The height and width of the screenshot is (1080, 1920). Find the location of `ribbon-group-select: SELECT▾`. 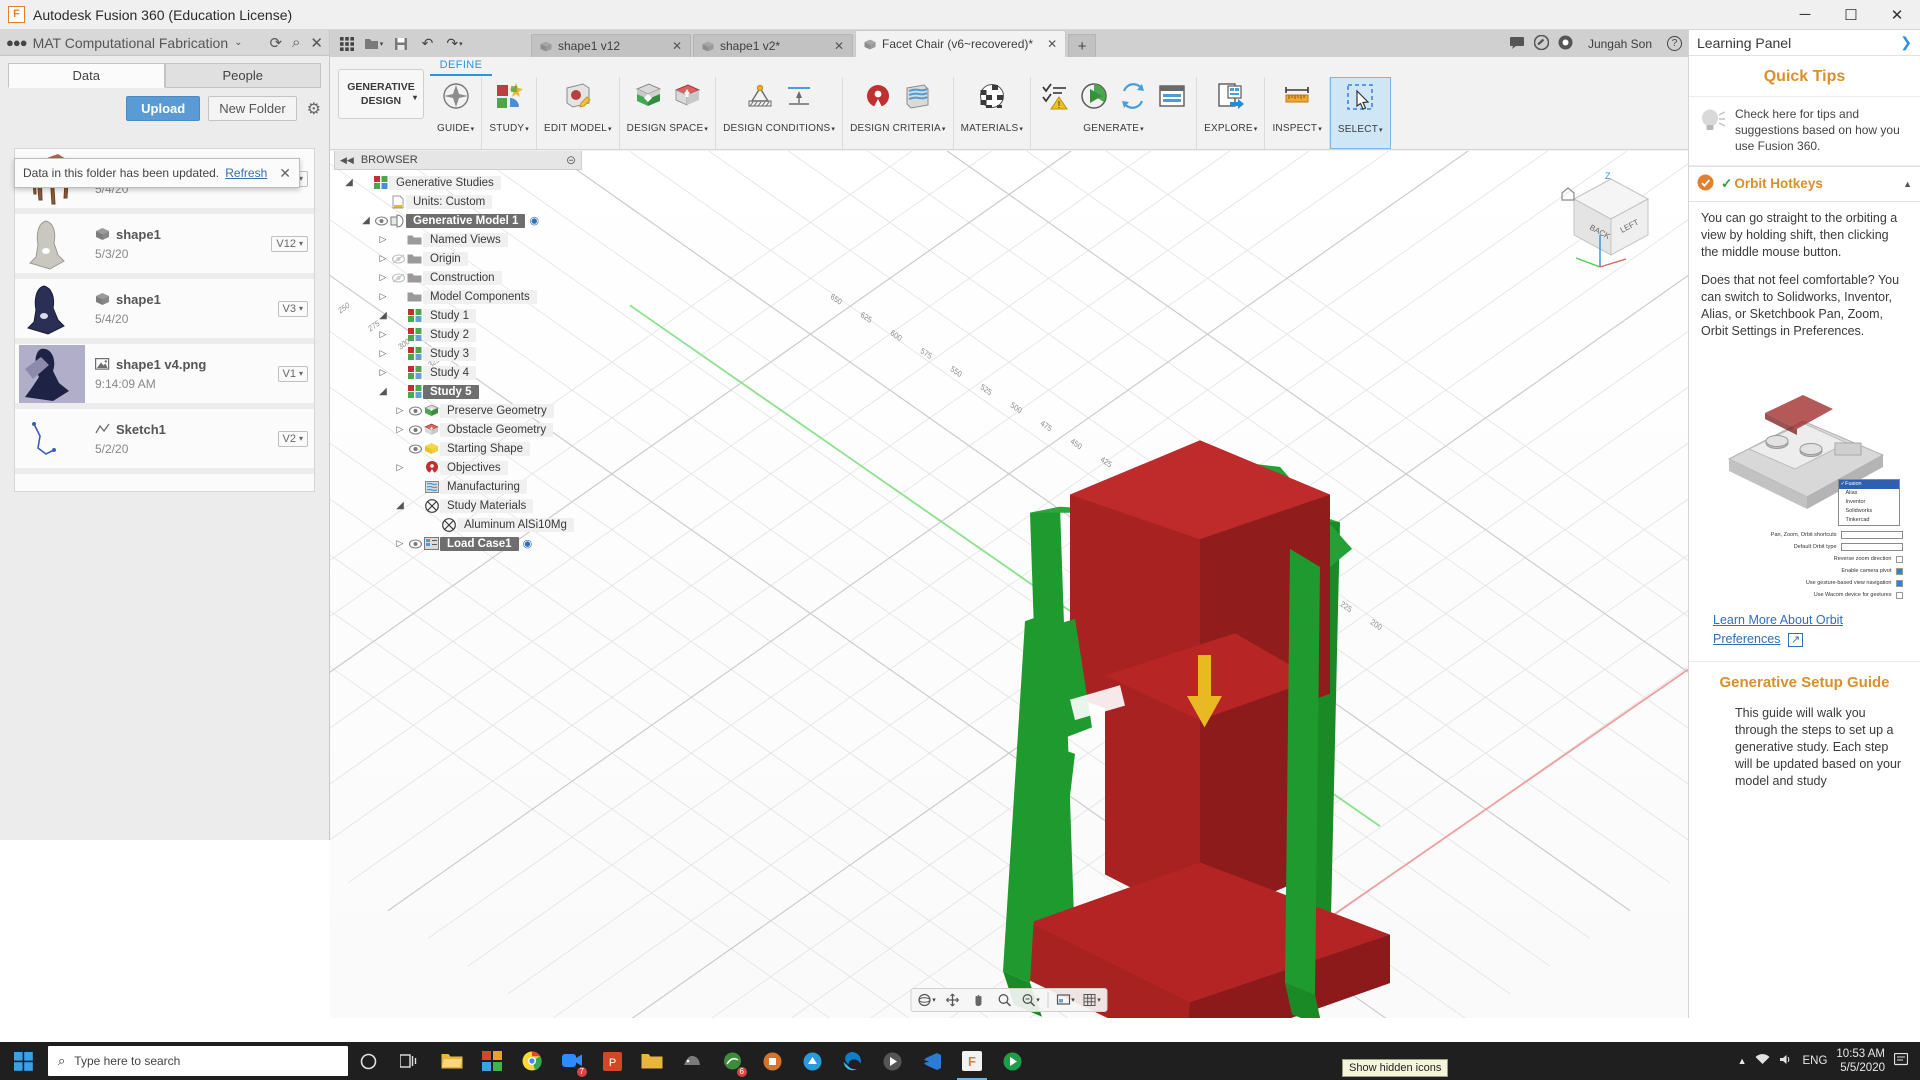

ribbon-group-select: SELECT▾ is located at coordinates (1360, 113).